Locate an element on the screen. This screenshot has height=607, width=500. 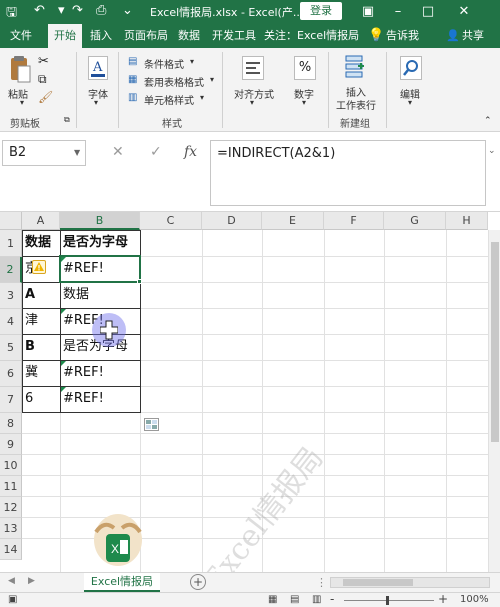
add-sheet-button: + is located at coordinates (198, 582).